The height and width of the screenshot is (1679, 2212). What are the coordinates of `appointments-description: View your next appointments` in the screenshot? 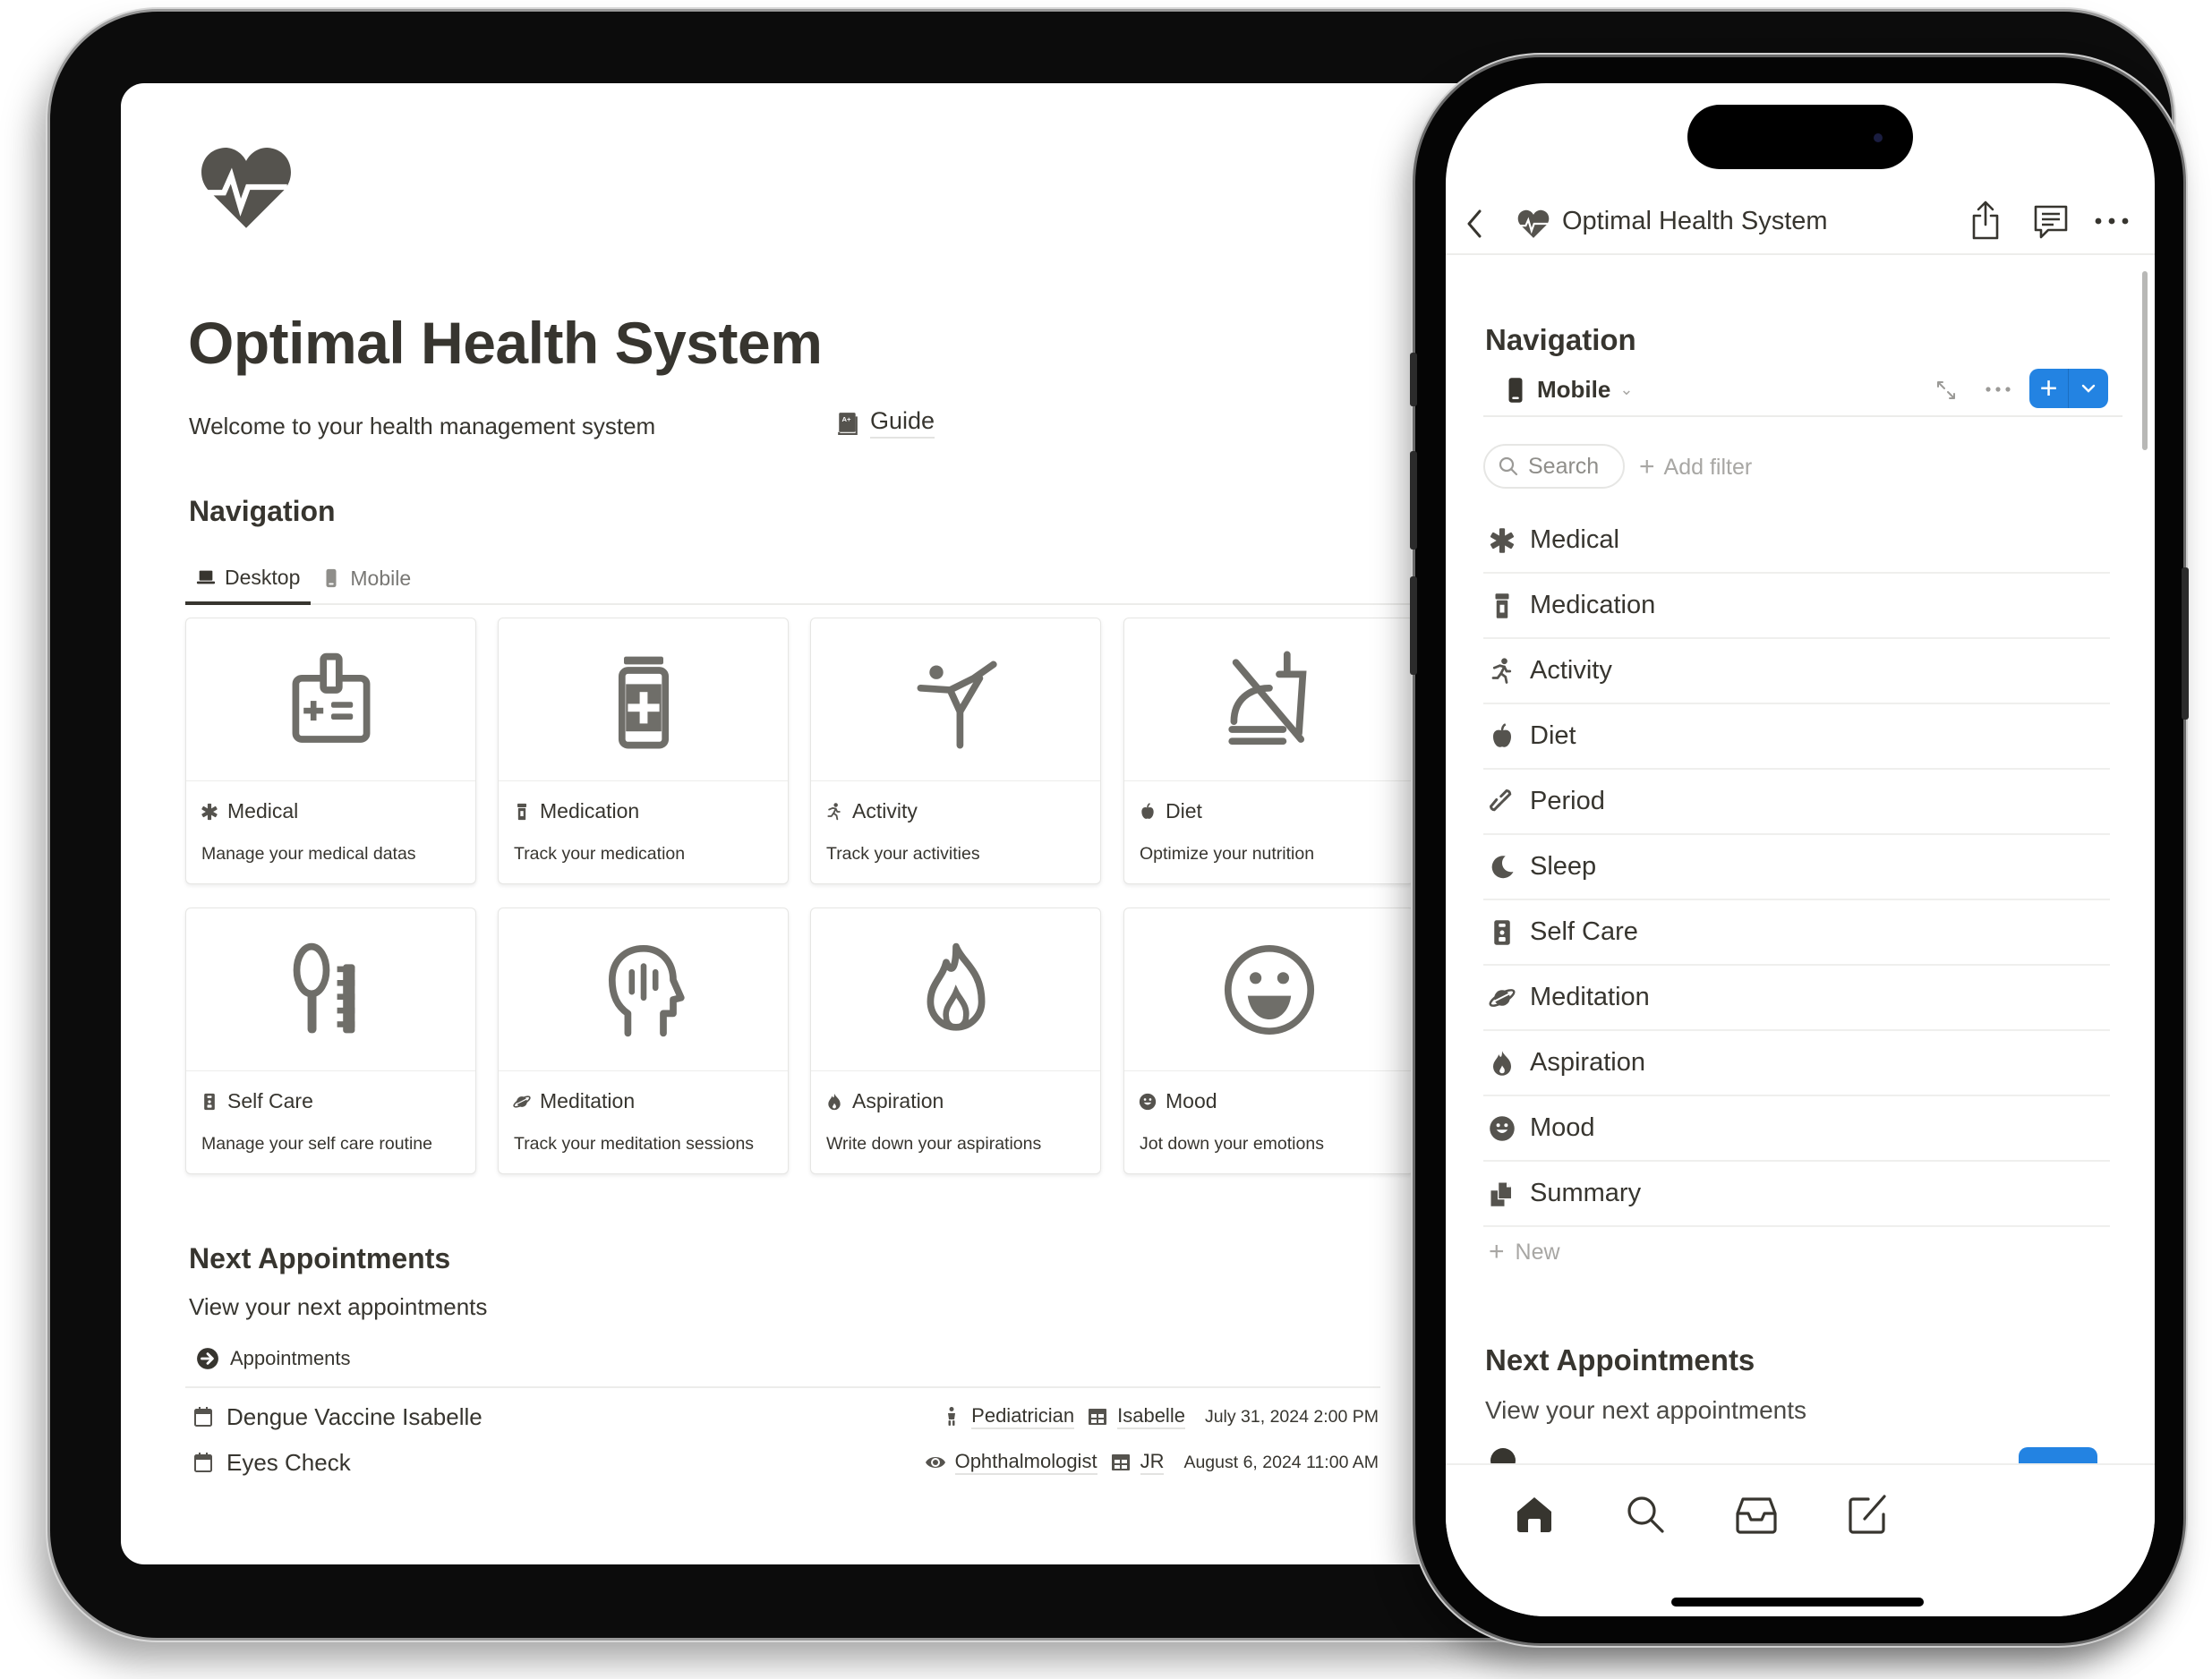 It's located at (338, 1306).